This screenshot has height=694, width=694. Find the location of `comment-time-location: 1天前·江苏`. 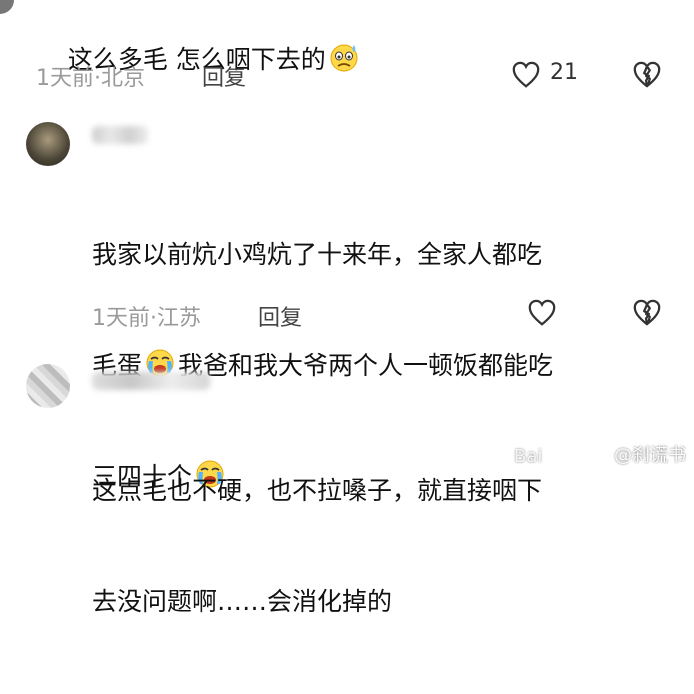

comment-time-location: 1天前·江苏 is located at coordinates (146, 318).